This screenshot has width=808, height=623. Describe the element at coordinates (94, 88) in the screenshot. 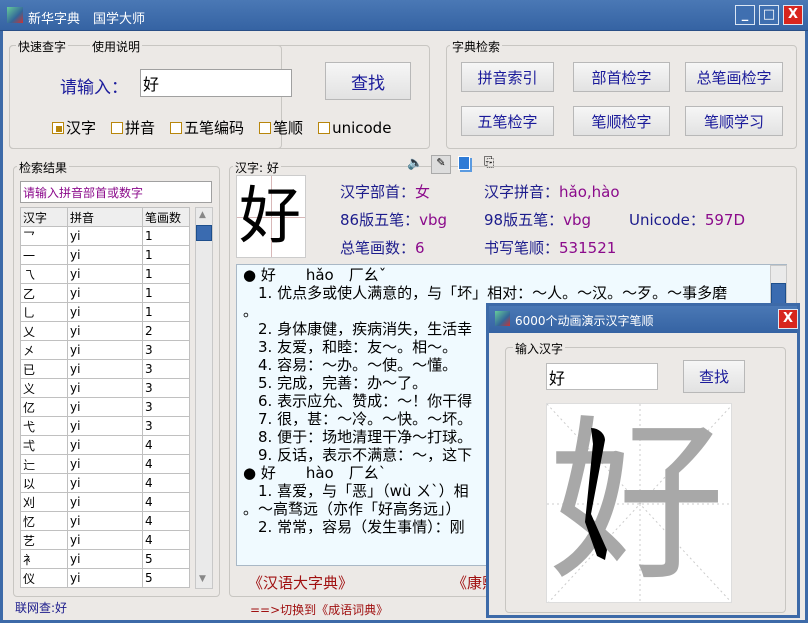

I see `input-label: 请输入：` at that location.